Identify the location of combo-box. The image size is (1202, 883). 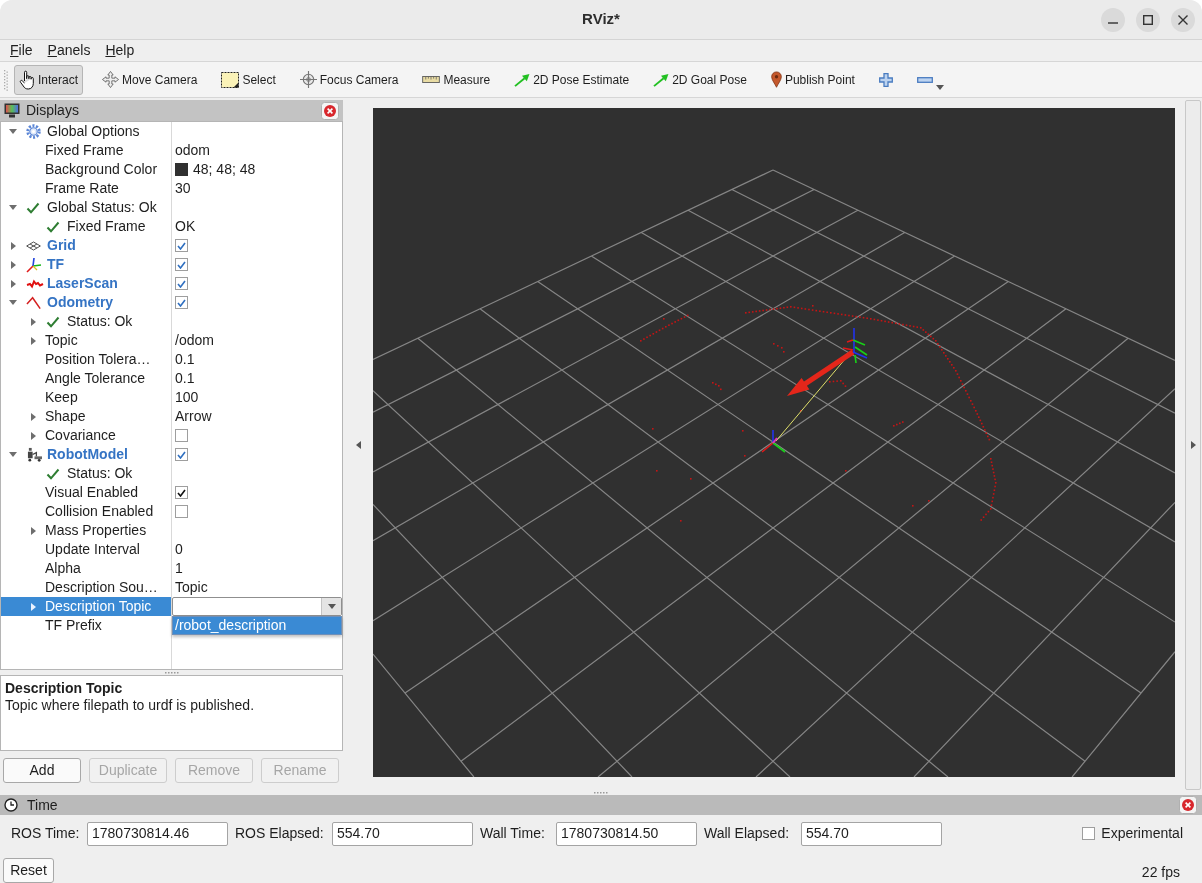
(257, 606).